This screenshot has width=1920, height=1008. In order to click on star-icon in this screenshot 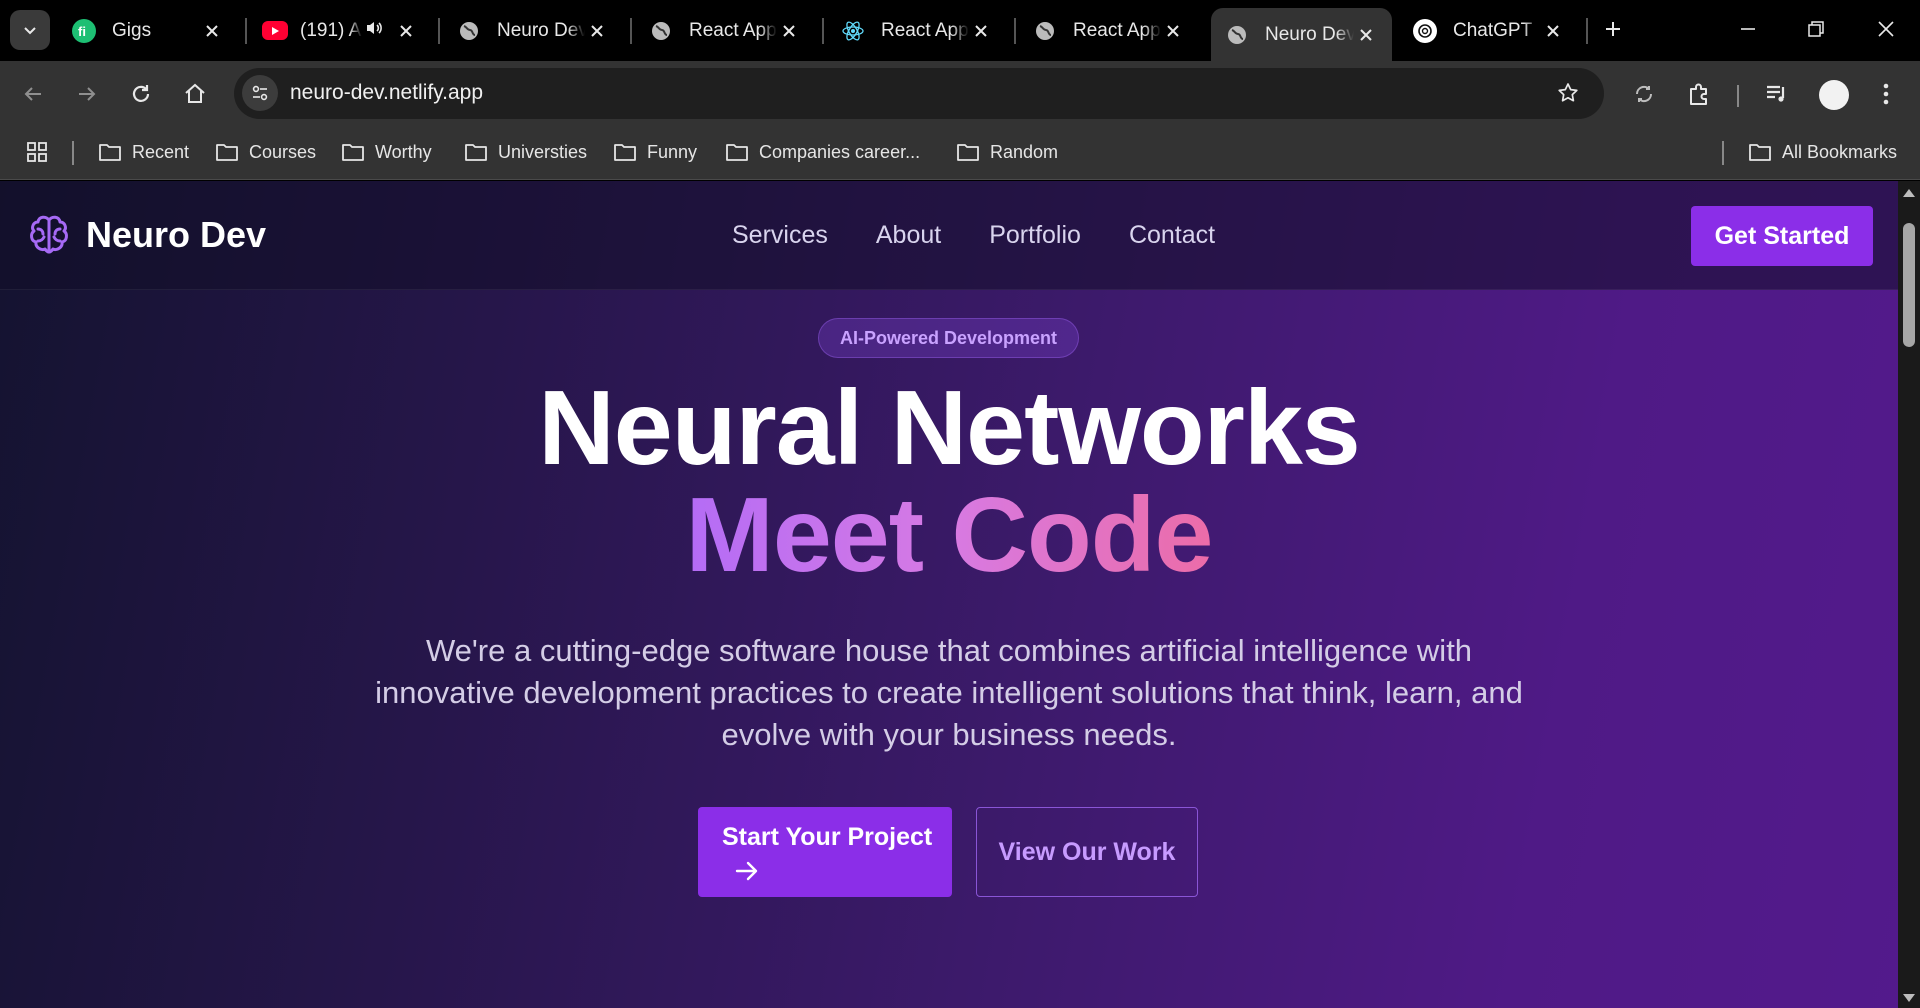, I will do `click(1568, 92)`.